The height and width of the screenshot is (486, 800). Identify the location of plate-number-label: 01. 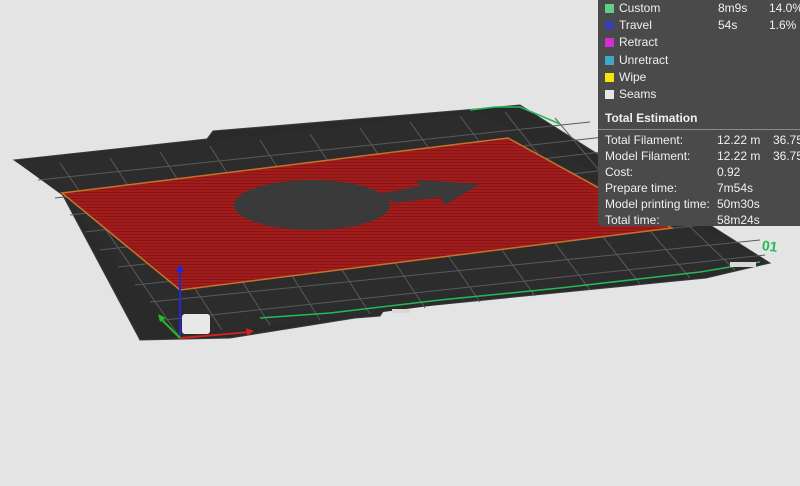
(770, 246).